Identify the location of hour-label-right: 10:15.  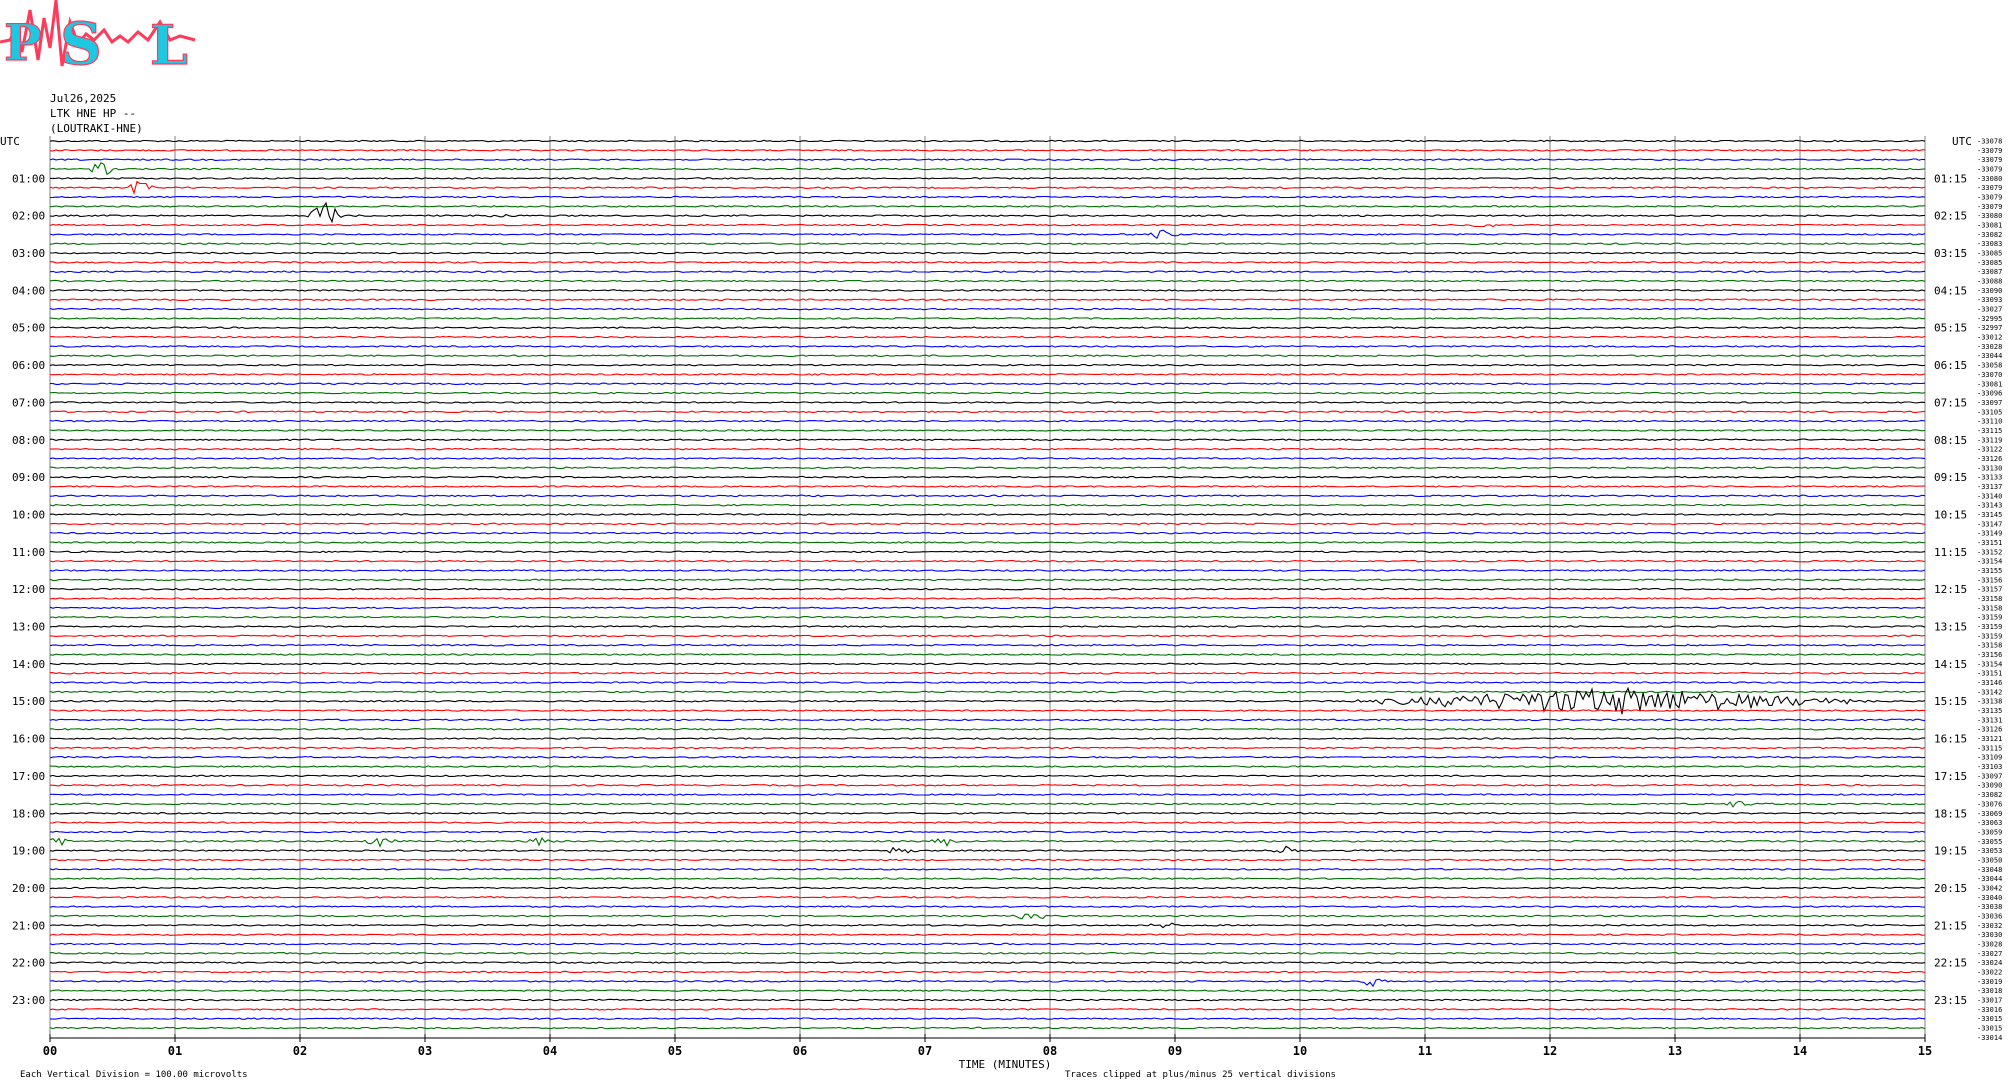
(1950, 514).